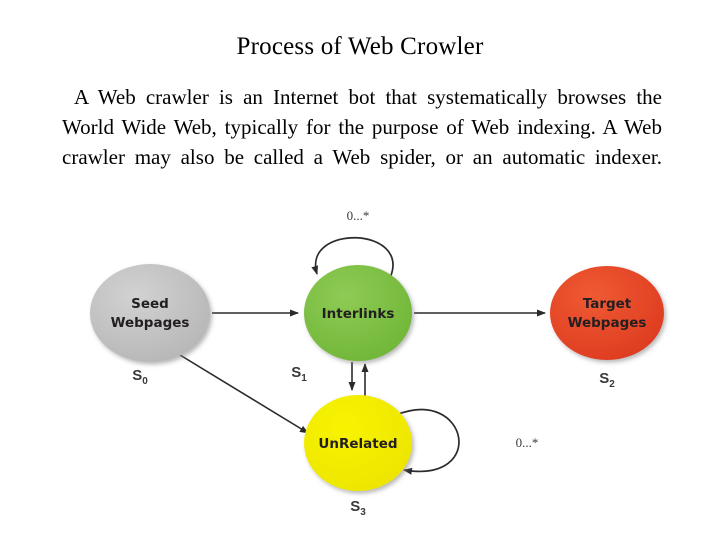 This screenshot has width=720, height=540. I want to click on edge-seed-to-unrelated, so click(244, 394).